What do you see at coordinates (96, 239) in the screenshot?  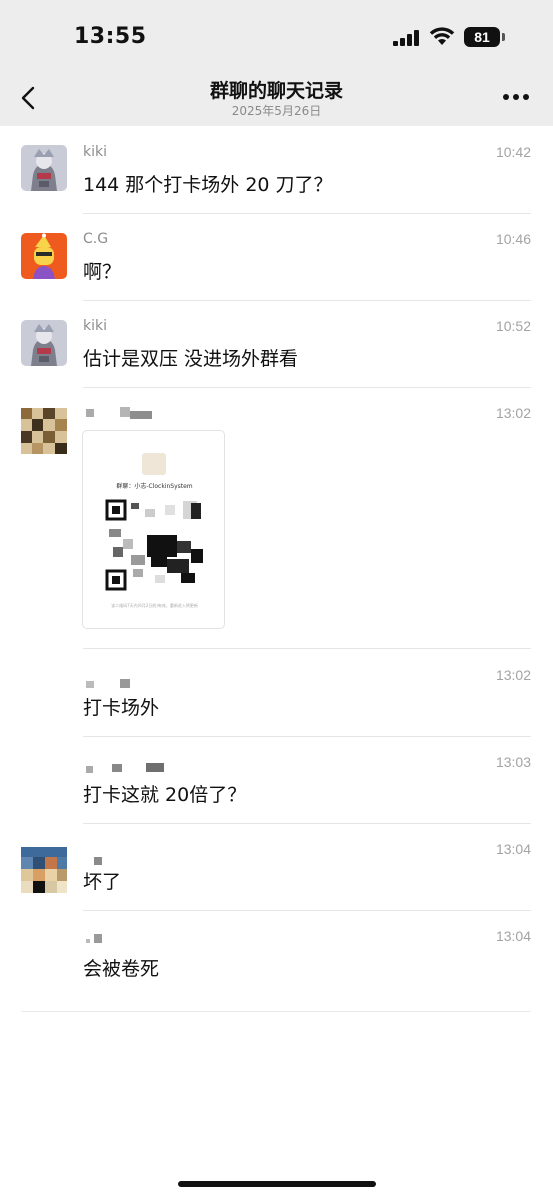 I see `sender-name: C.G` at bounding box center [96, 239].